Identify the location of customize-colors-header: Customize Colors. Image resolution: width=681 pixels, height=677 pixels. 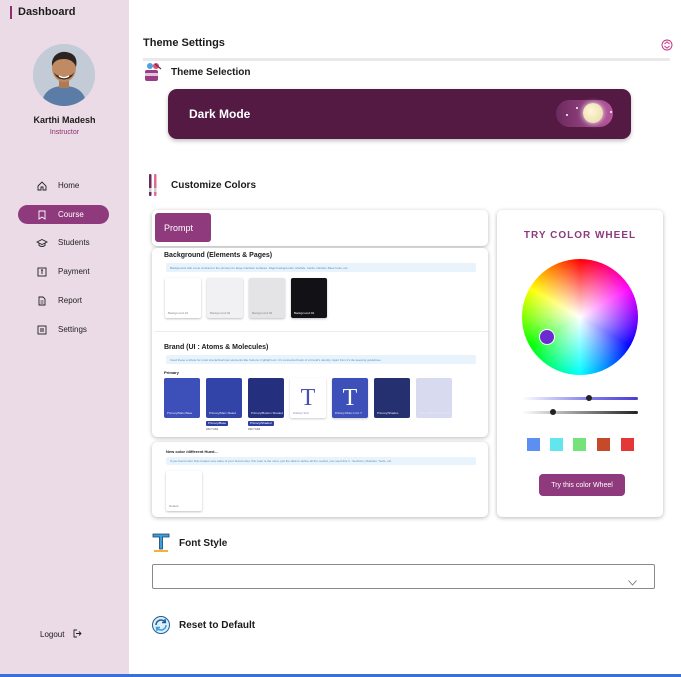
(199, 185).